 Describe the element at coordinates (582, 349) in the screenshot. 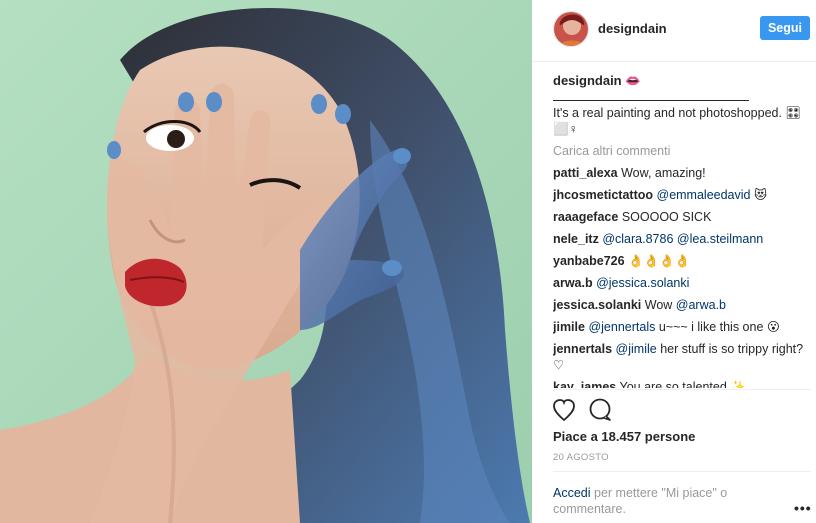

I see `comment-username: jennertals` at that location.